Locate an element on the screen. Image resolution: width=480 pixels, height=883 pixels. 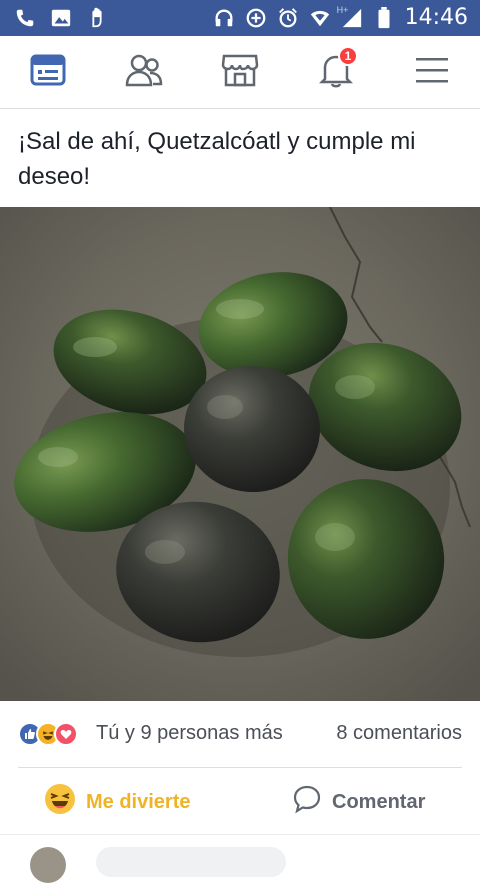
signal-indicator: H+ is located at coordinates (350, 17).